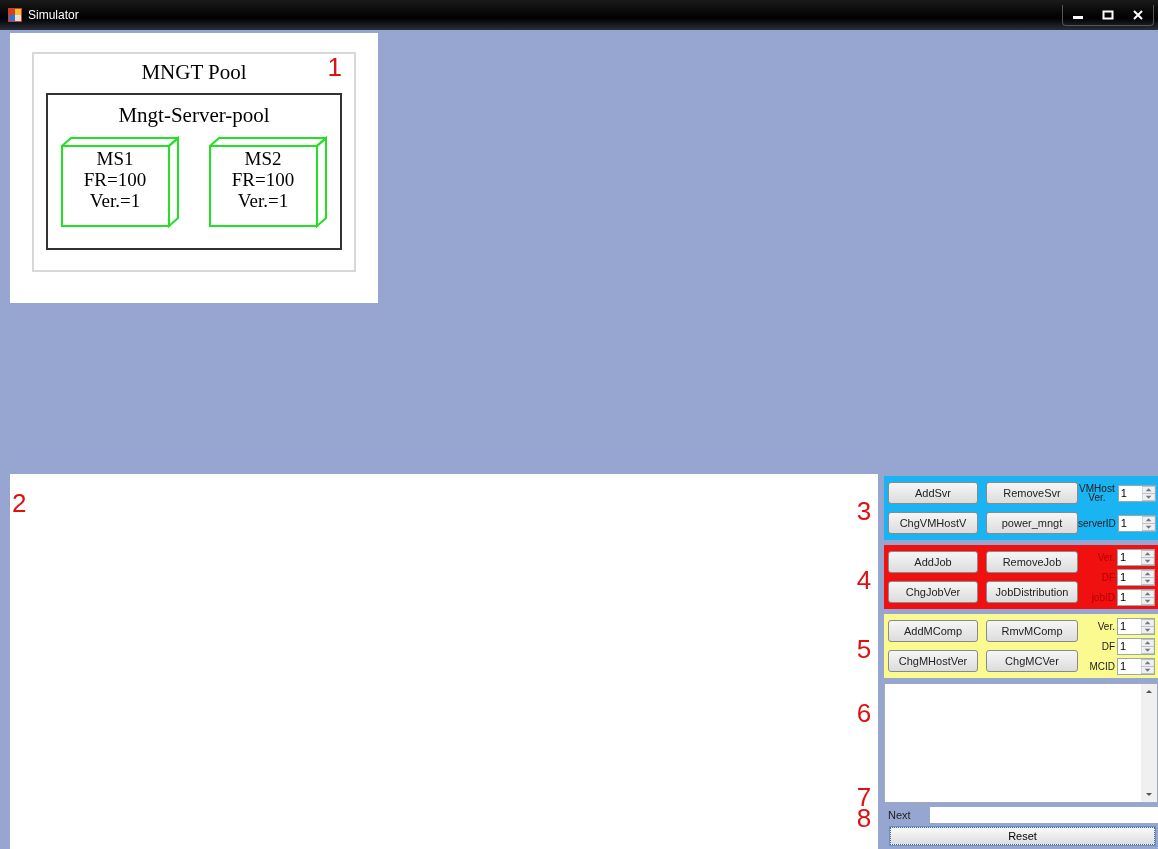 This screenshot has height=849, width=1158. Describe the element at coordinates (194, 115) in the screenshot. I see `server-pool-title: Mngt-Server-pool` at that location.